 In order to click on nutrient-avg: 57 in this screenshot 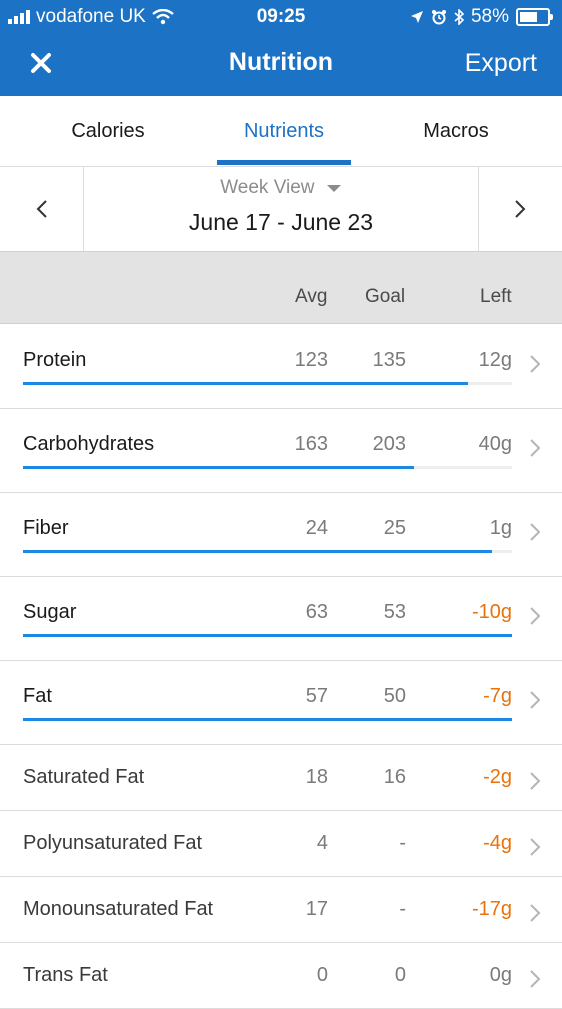, I will do `click(316, 696)`.